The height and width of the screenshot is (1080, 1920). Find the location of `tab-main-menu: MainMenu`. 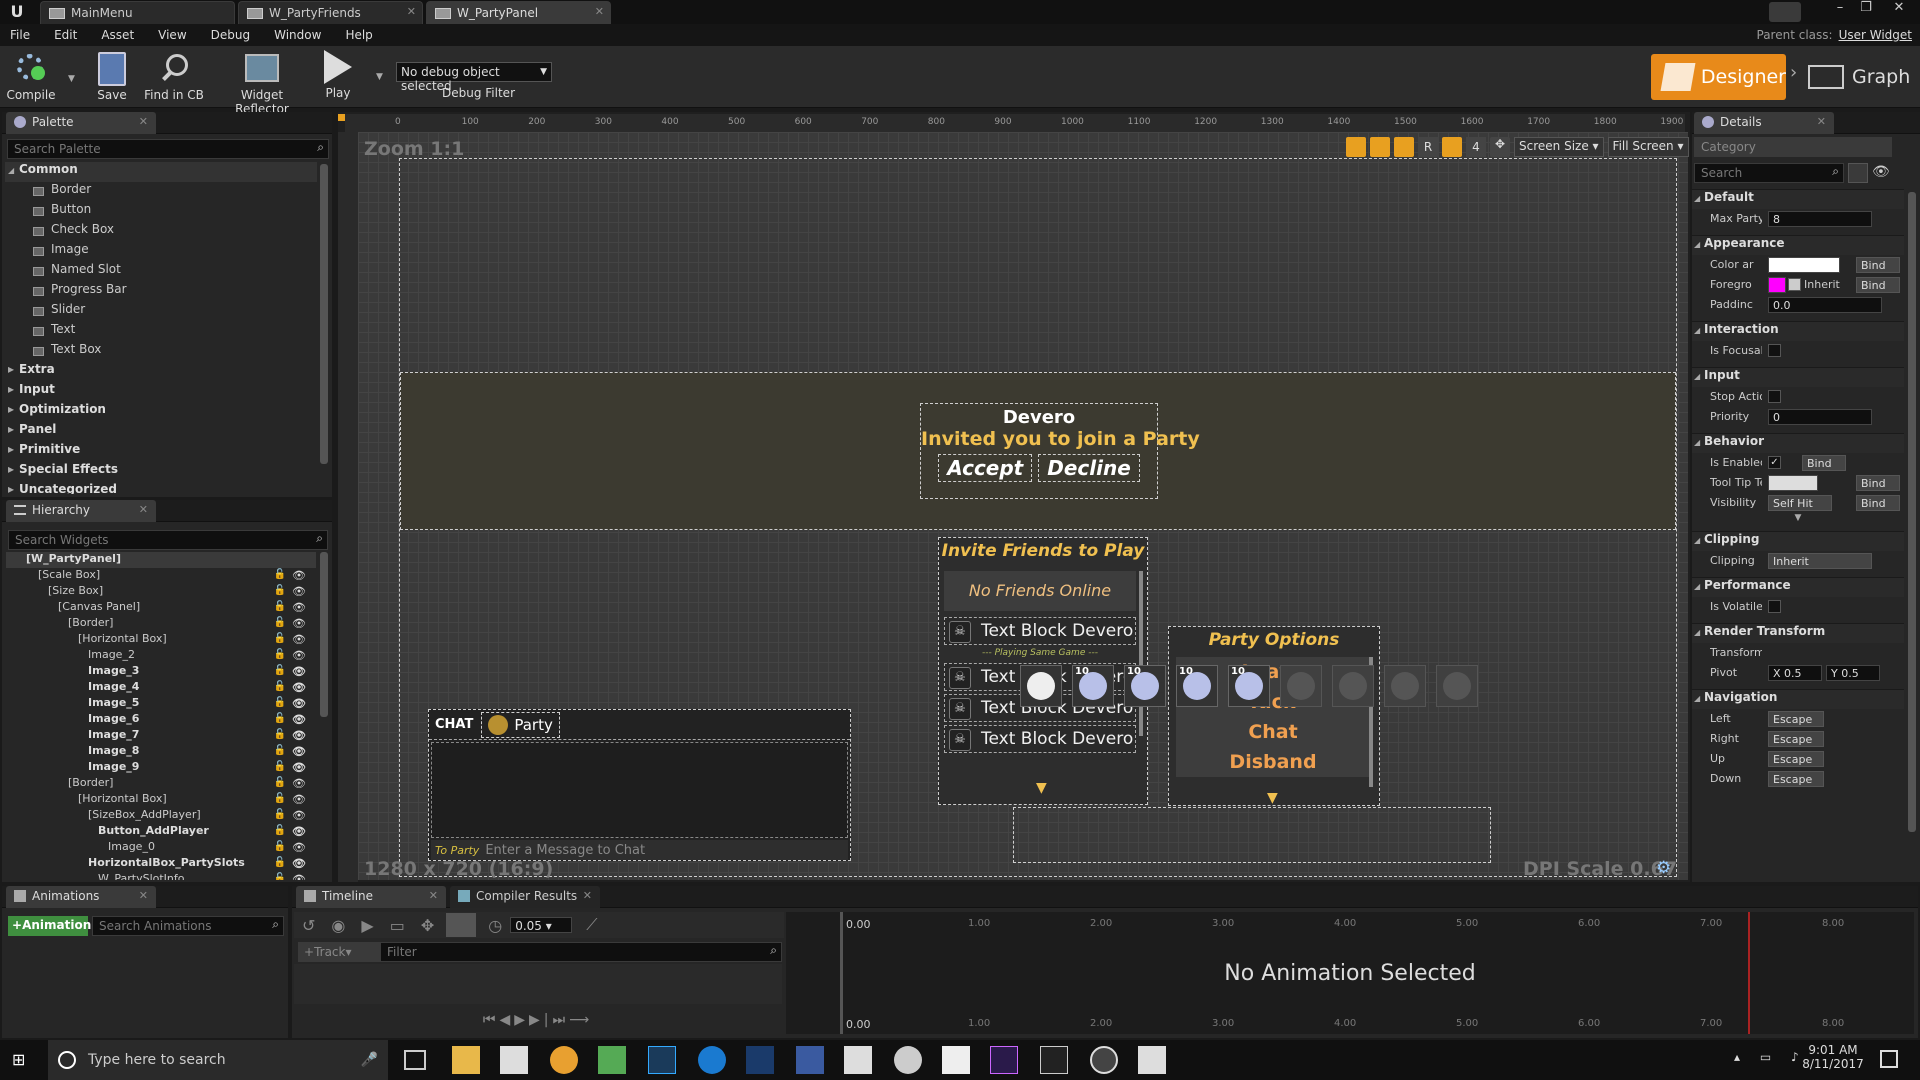

tab-main-menu: MainMenu is located at coordinates (137, 12).